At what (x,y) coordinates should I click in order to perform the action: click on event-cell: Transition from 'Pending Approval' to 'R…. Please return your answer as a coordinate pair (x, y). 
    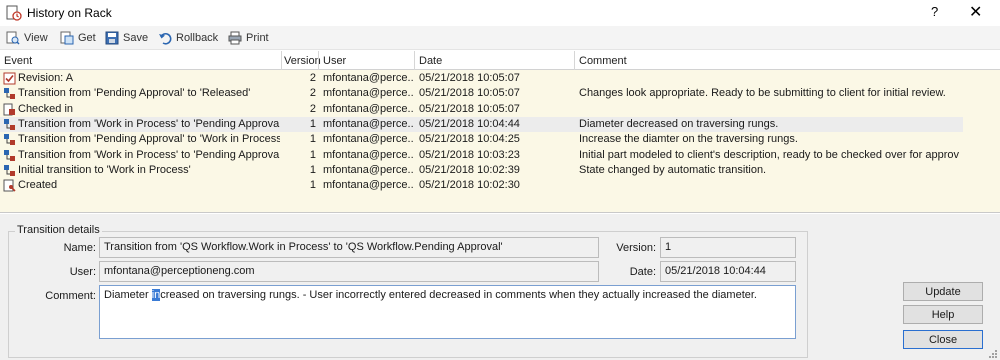
    Looking at the image, I should click on (134, 93).